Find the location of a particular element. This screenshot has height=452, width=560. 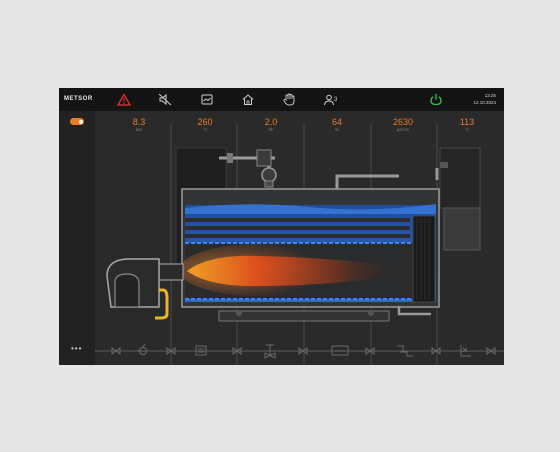

top-bar: METSOR 3 13:25 12.10.2024 is located at coordinates (281, 99).